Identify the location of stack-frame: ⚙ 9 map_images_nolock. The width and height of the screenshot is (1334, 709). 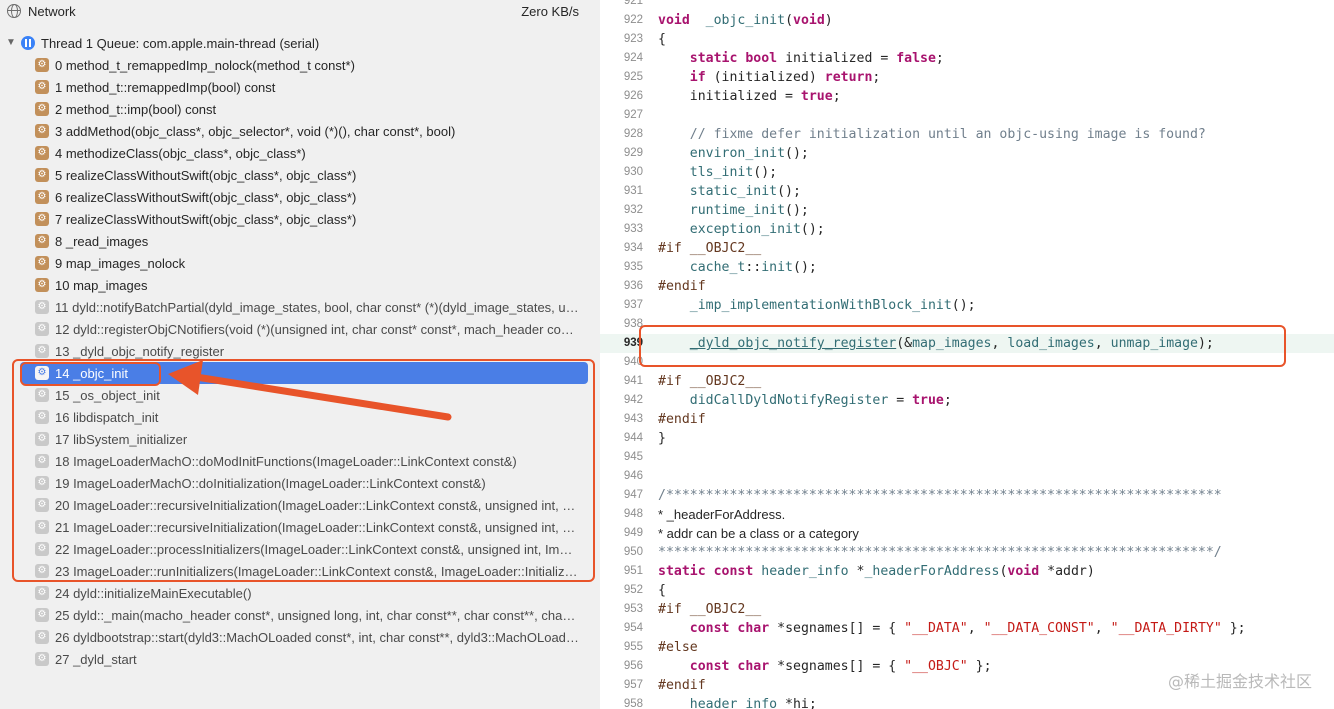
(300, 263).